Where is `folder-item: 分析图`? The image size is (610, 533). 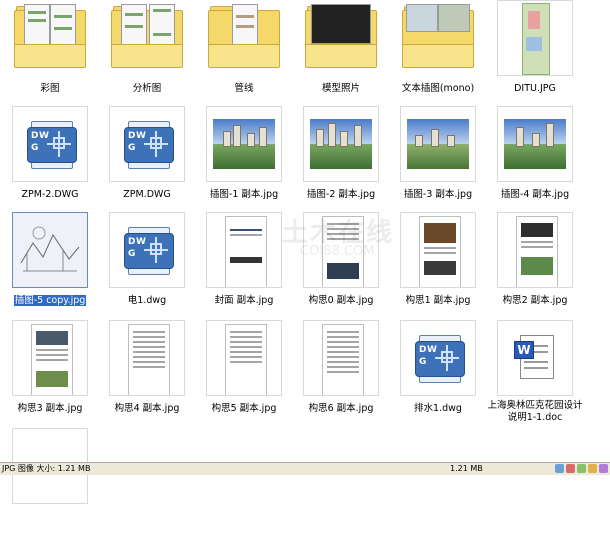 folder-item: 分析图 is located at coordinates (153, 52).